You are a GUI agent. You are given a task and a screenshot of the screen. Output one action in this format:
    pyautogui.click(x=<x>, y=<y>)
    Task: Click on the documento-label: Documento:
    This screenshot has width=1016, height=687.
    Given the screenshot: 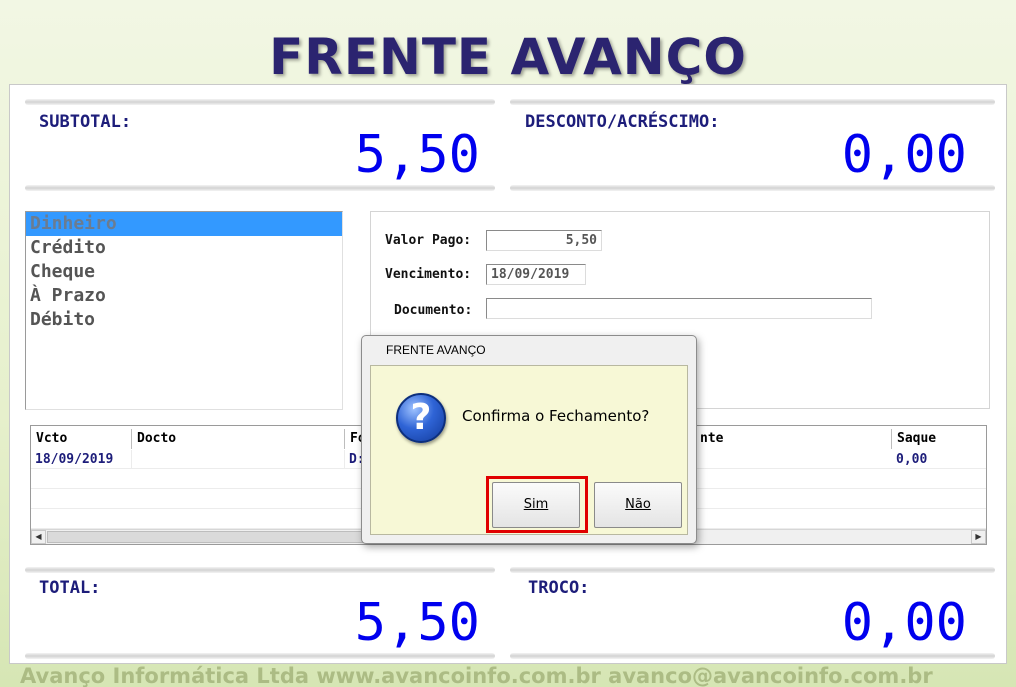 What is the action you would take?
    pyautogui.click(x=433, y=310)
    